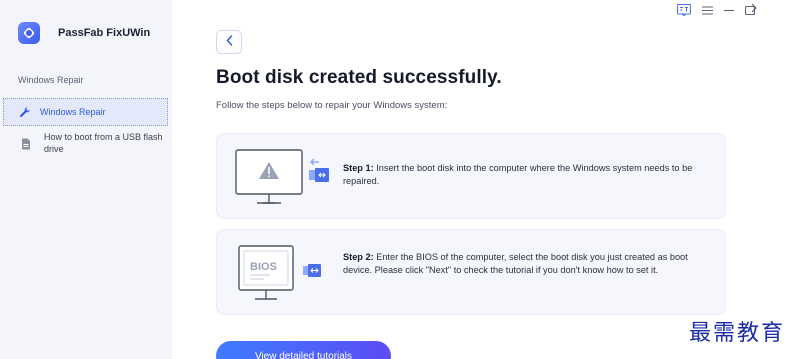 This screenshot has width=791, height=359. Describe the element at coordinates (754, 9) in the screenshot. I see `chevron-right-icon` at that location.